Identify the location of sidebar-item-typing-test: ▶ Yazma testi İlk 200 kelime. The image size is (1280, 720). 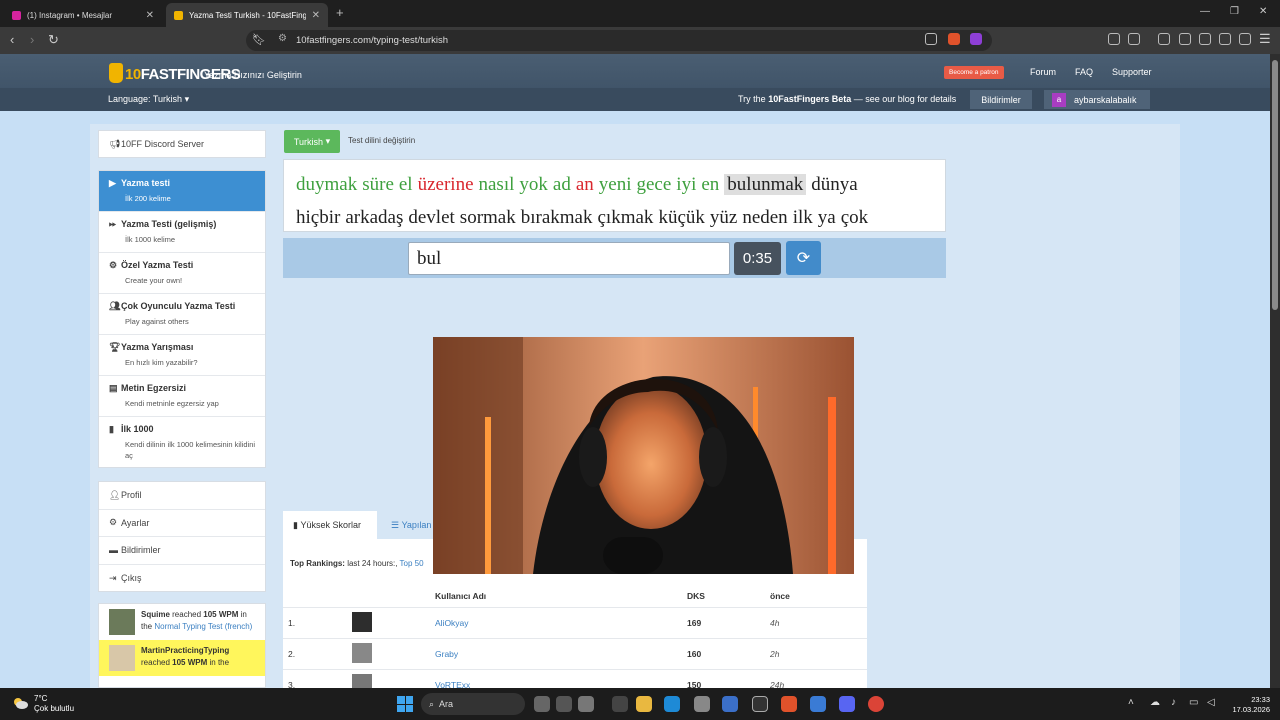
(182, 191).